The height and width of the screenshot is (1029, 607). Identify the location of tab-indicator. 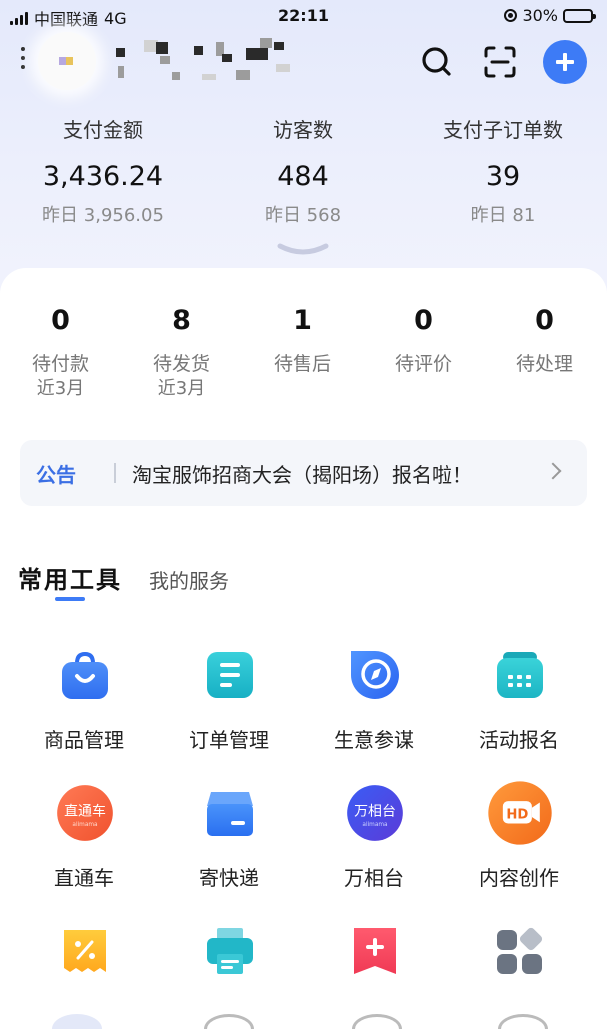
(70, 599).